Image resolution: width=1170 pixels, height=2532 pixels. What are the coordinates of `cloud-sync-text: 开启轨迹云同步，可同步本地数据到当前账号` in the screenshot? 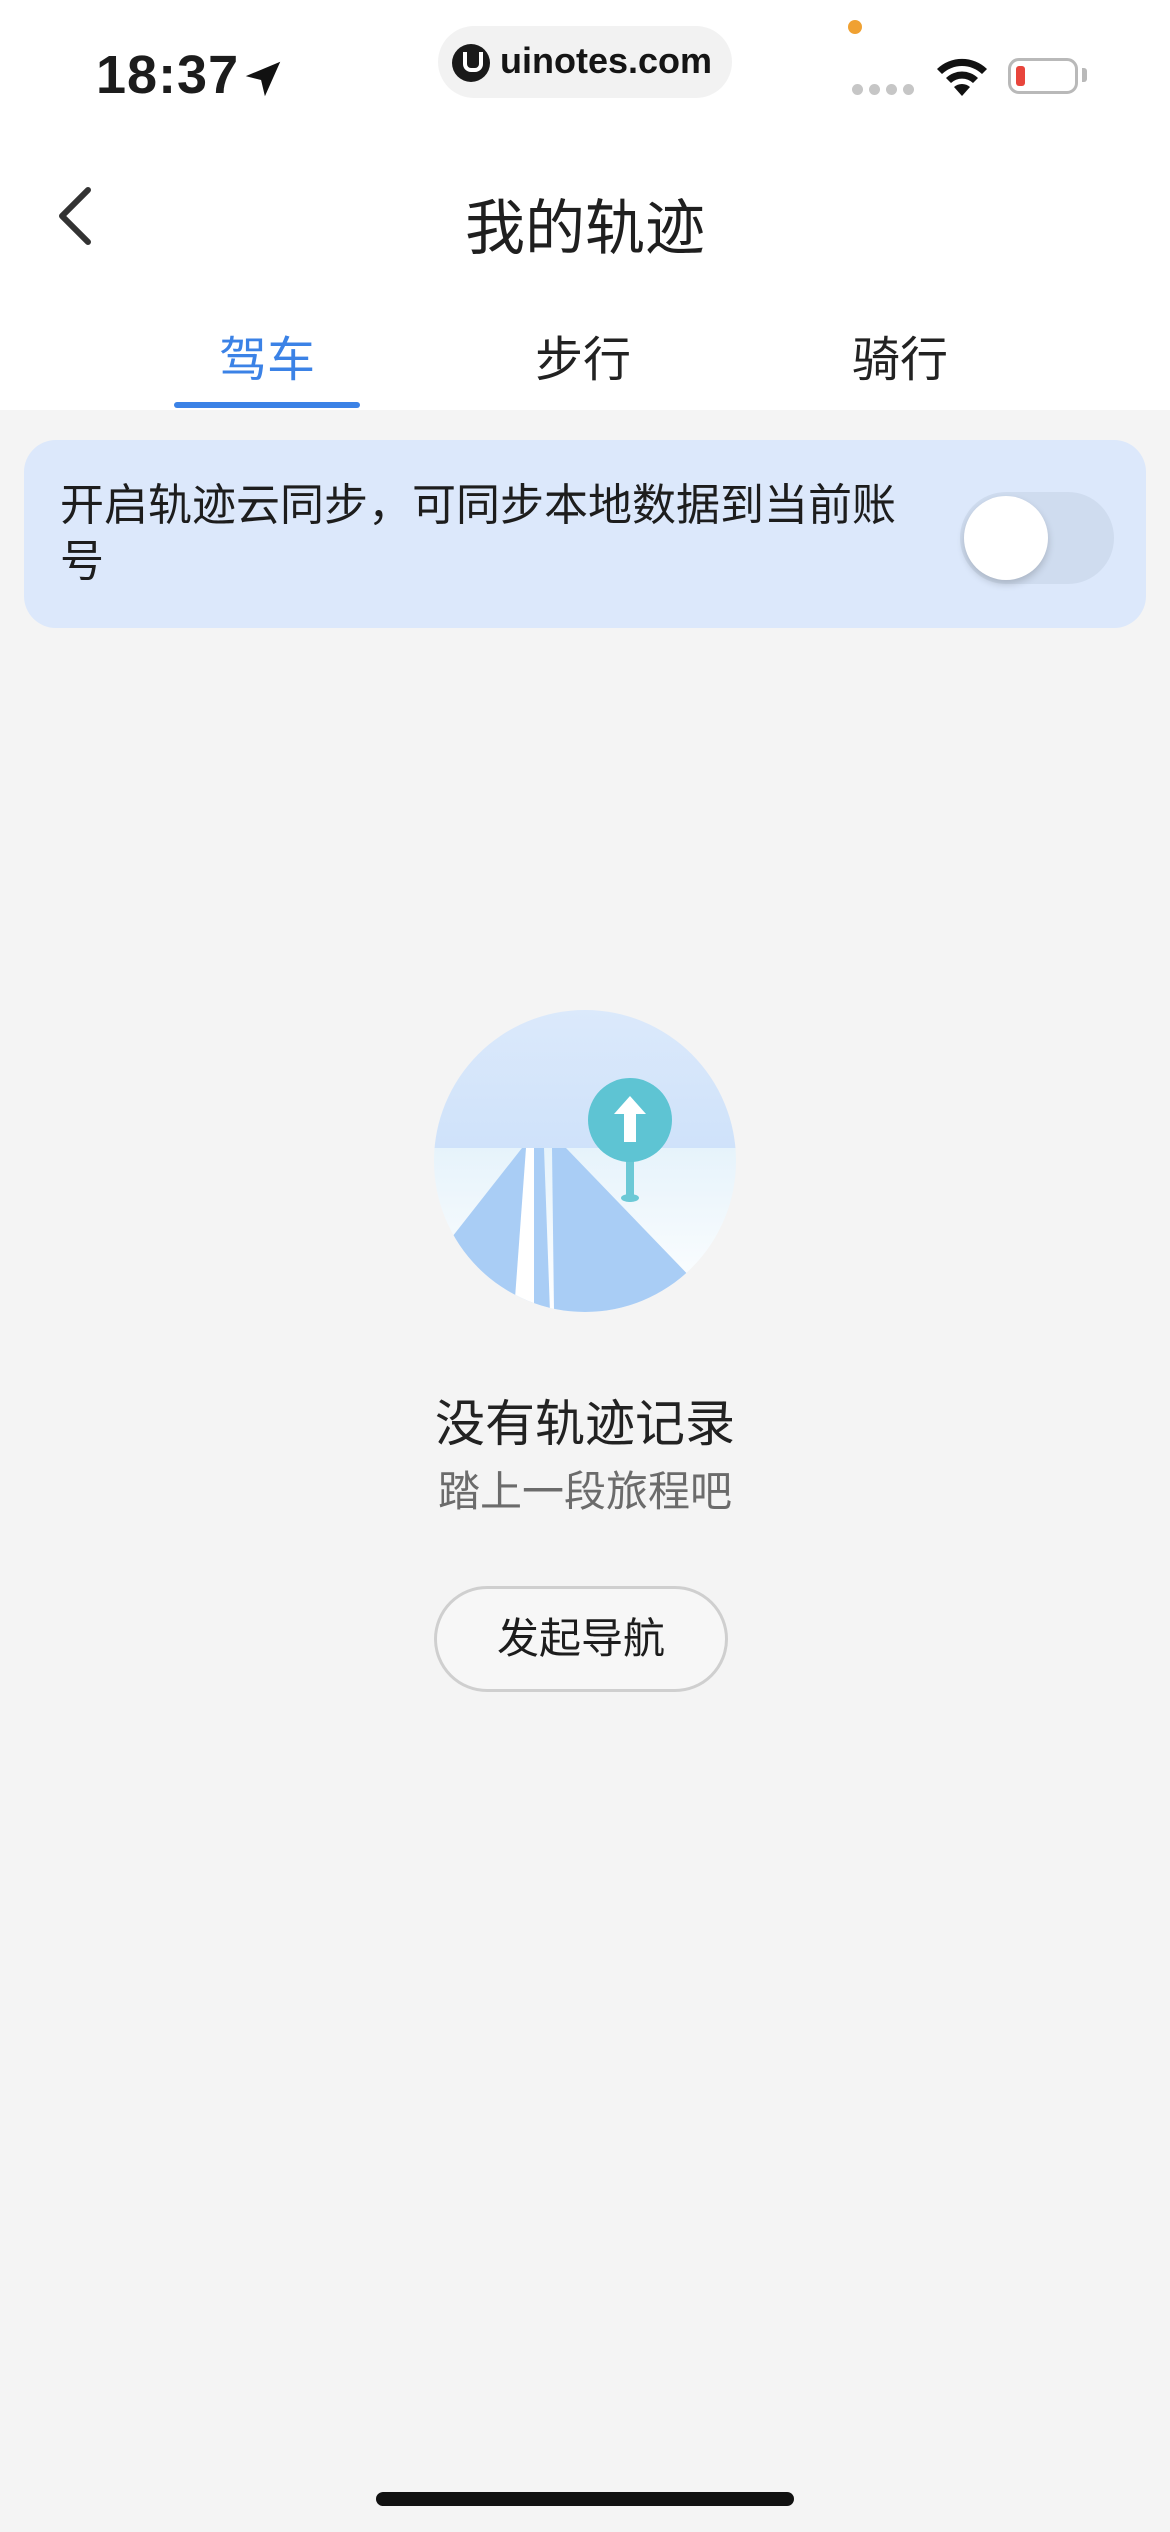 It's located at (478, 533).